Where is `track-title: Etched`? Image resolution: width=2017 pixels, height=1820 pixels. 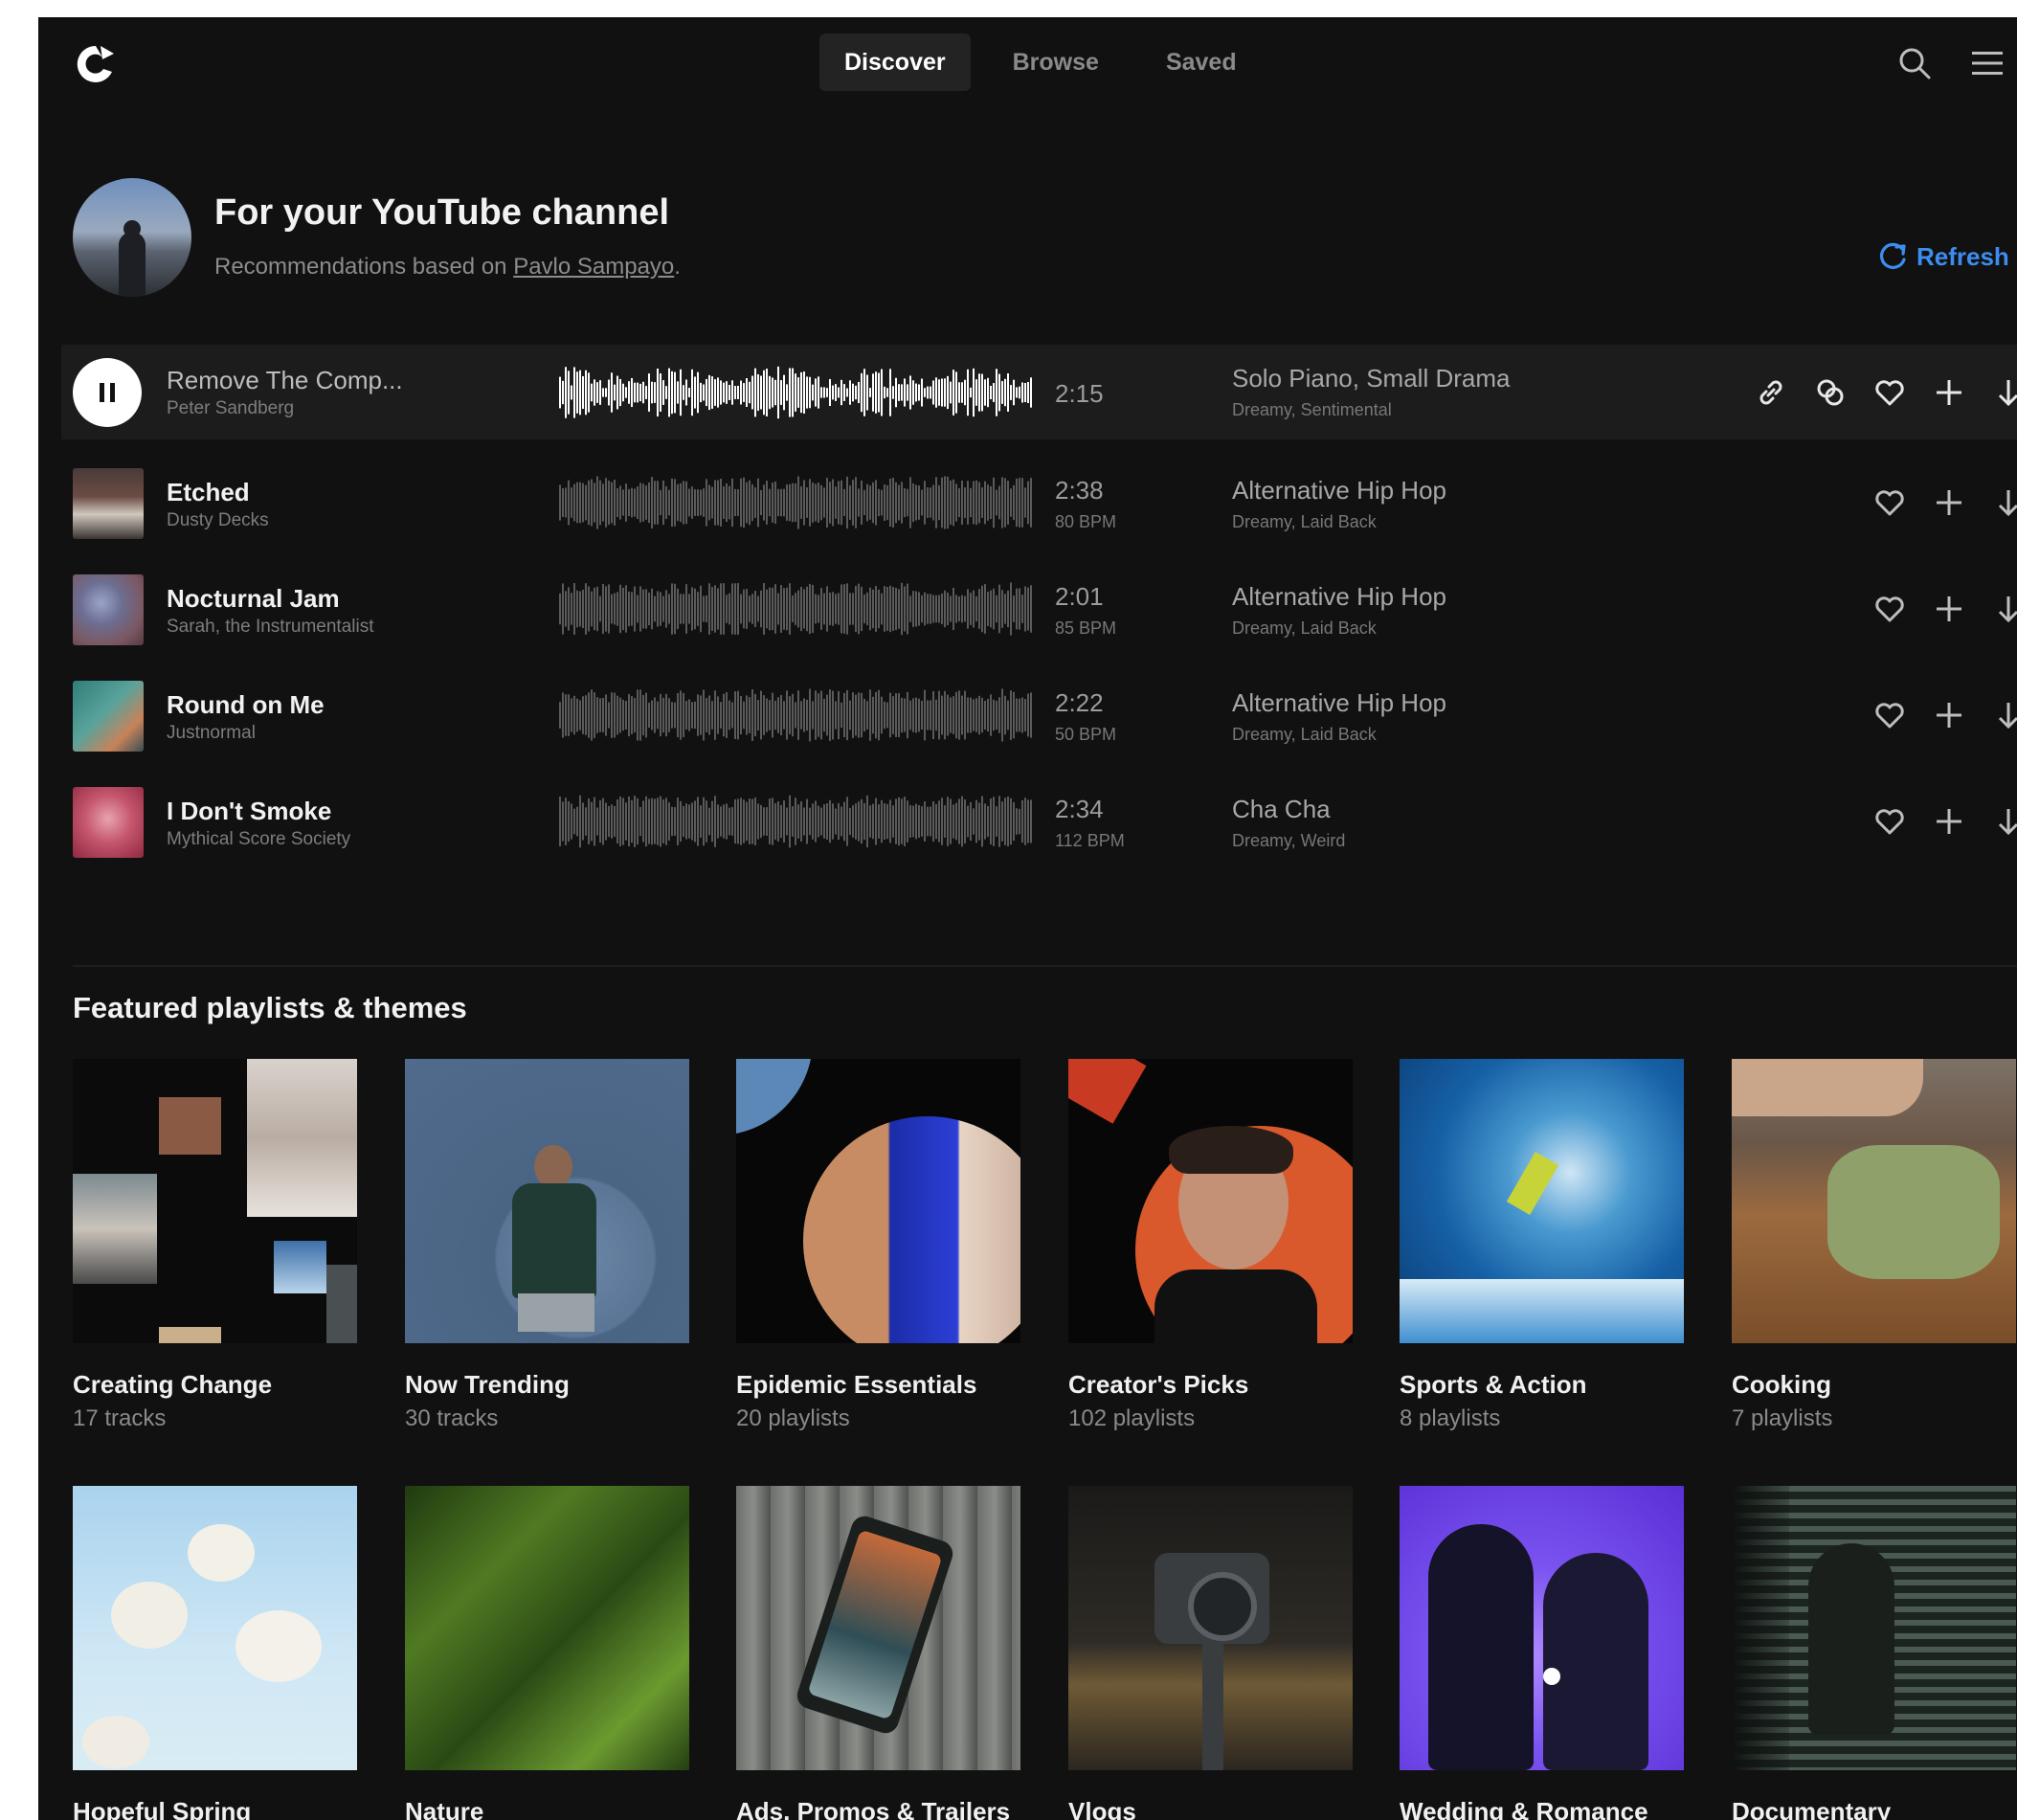 track-title: Etched is located at coordinates (208, 493).